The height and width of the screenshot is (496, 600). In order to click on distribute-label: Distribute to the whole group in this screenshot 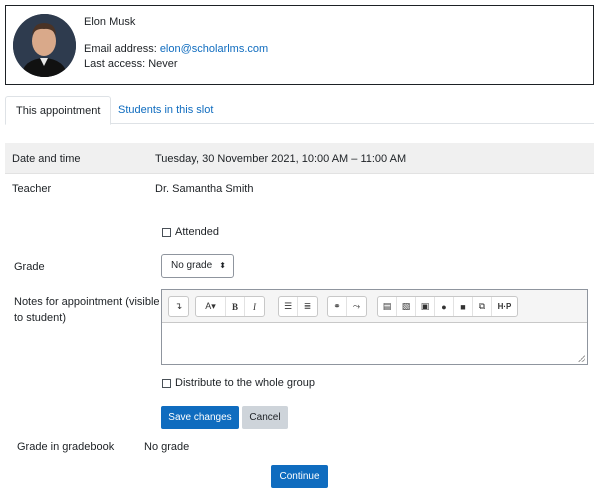, I will do `click(245, 383)`.